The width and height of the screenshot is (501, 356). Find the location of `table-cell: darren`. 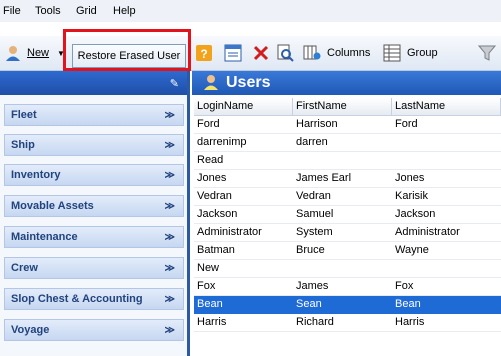

table-cell: darren is located at coordinates (312, 142).